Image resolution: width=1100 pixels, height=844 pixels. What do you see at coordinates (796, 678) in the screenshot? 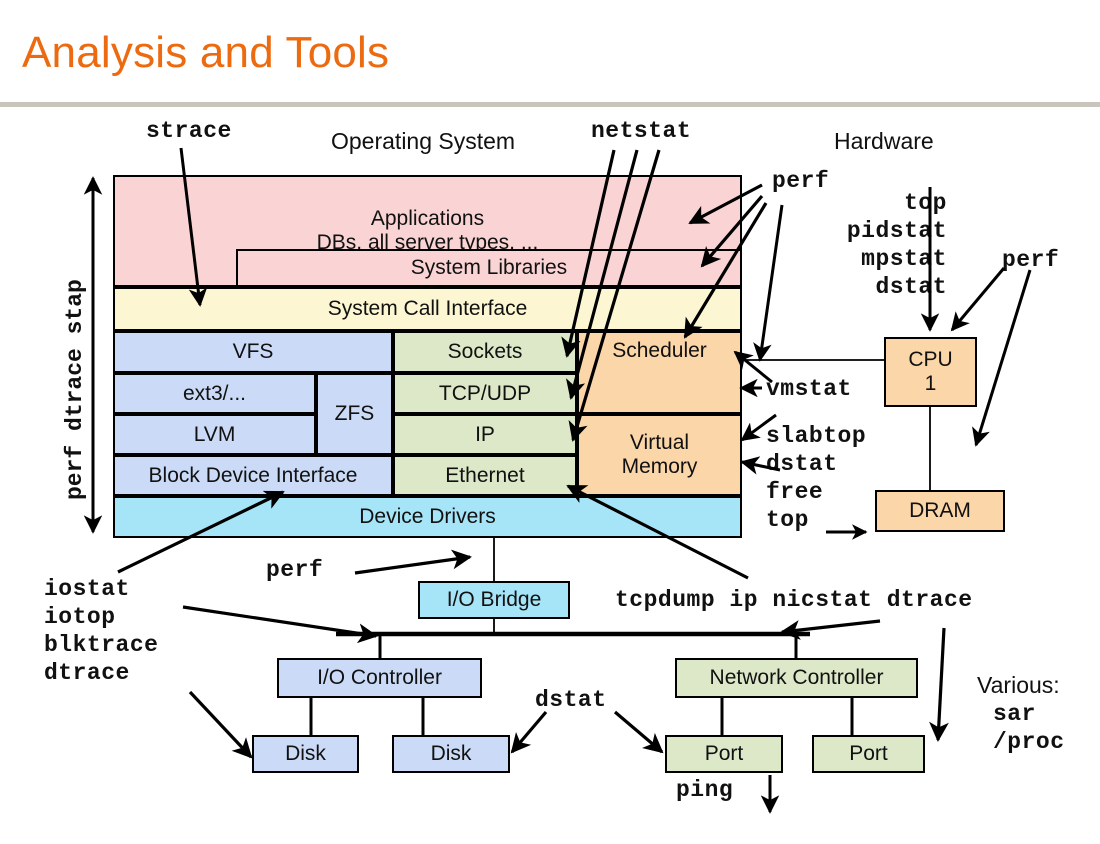
I see `box-network-controller: Network Controller` at bounding box center [796, 678].